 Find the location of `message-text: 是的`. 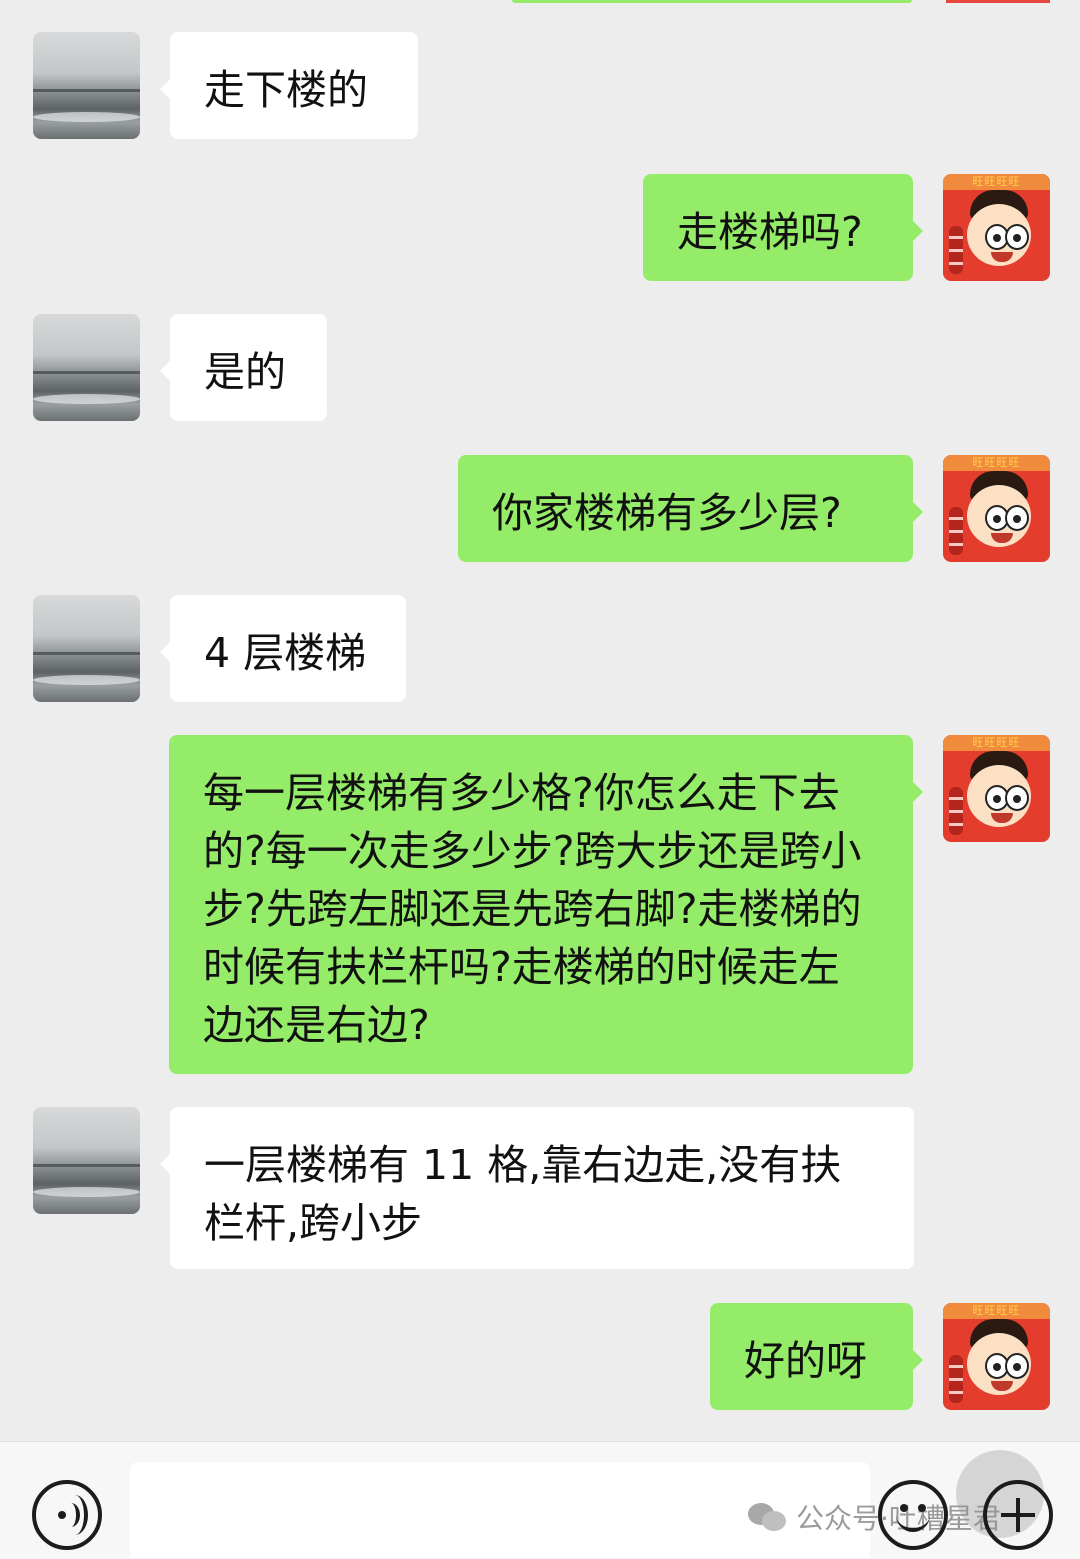

message-text: 是的 is located at coordinates (245, 372).